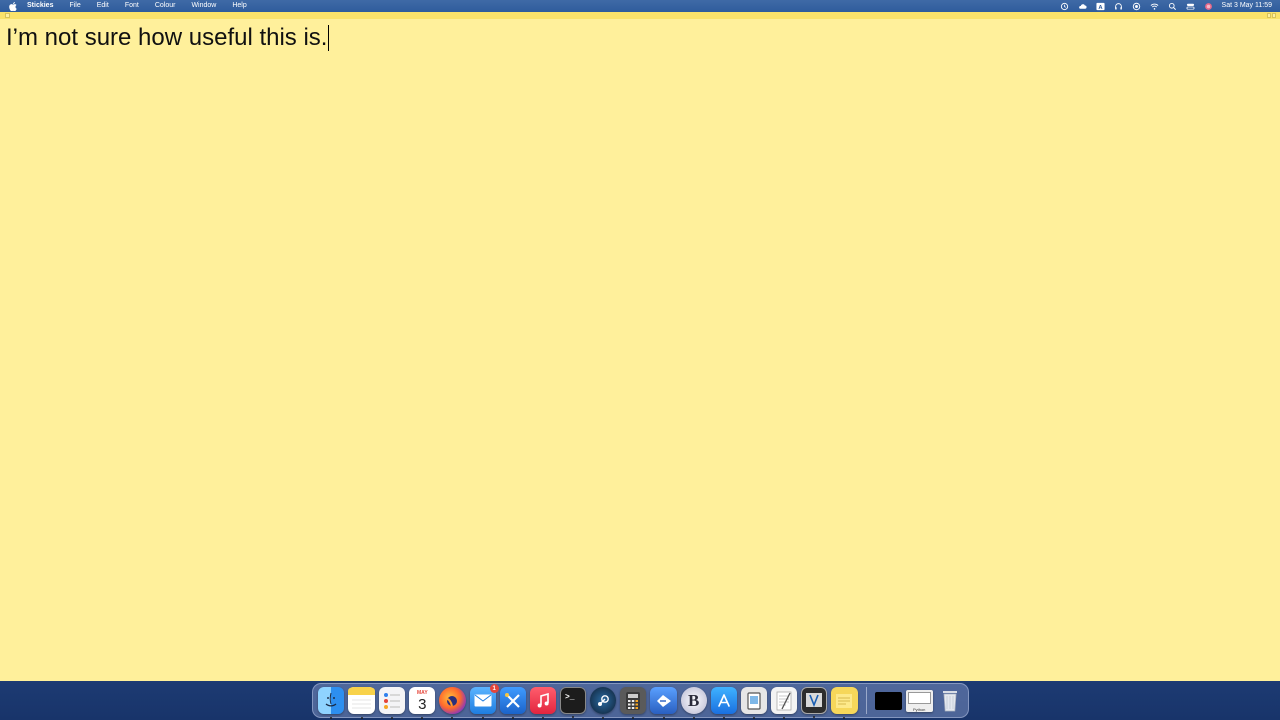  I want to click on app-menu-stickies: Stickies, so click(44, 6).